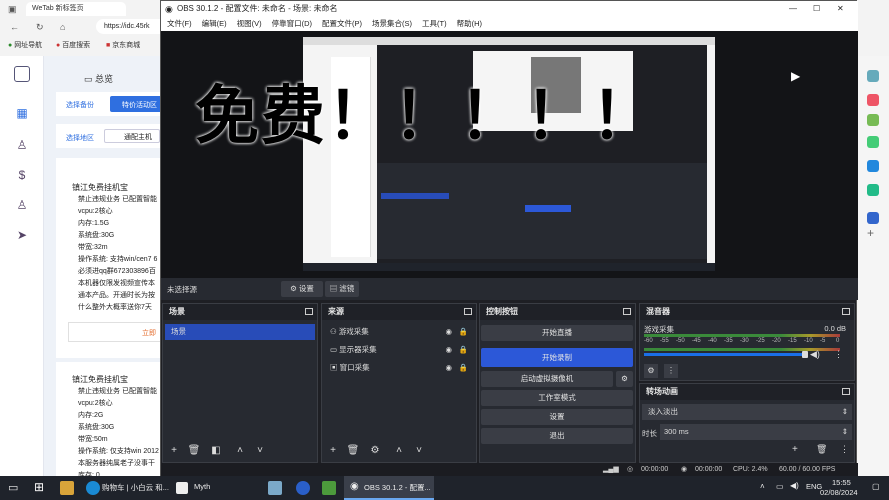 The image size is (889, 500). I want to click on add-icon: +, so click(870, 233).